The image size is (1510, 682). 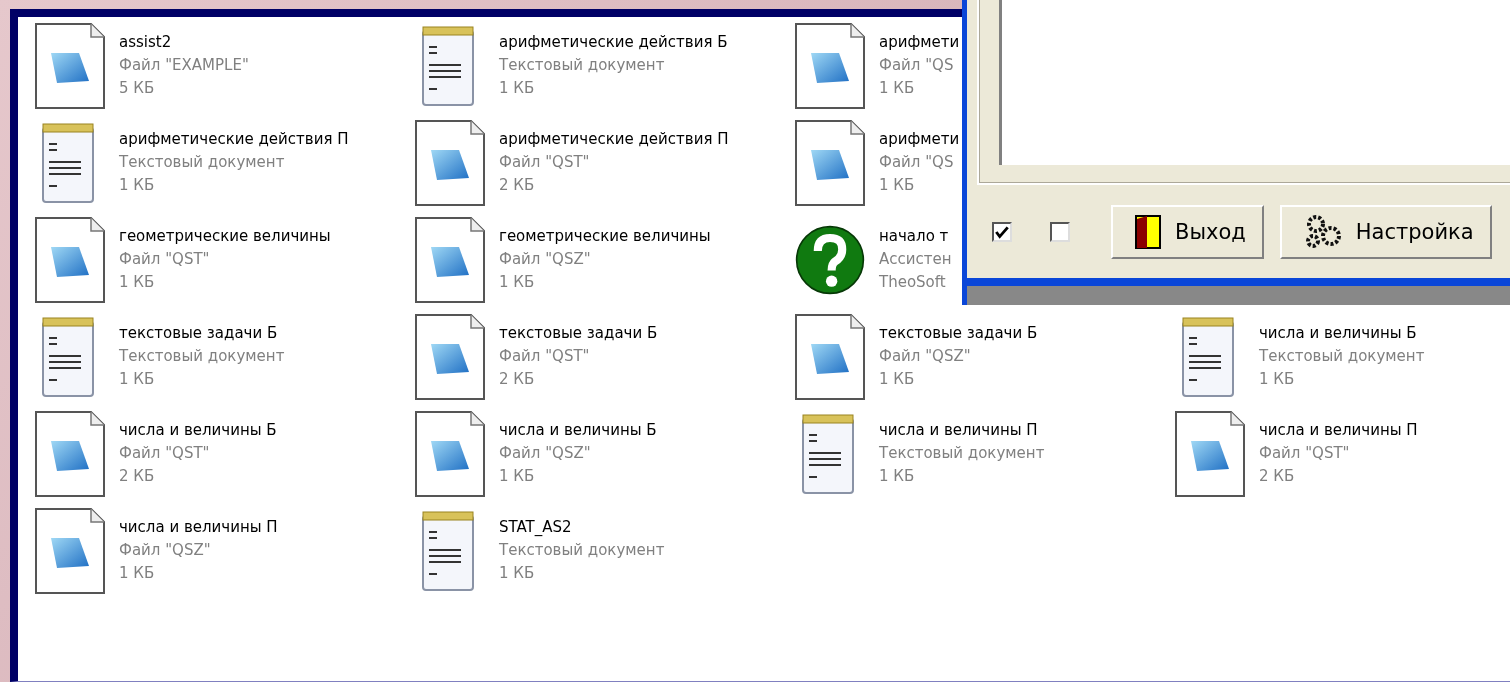 I want to click on gears-icon, so click(x=1322, y=231).